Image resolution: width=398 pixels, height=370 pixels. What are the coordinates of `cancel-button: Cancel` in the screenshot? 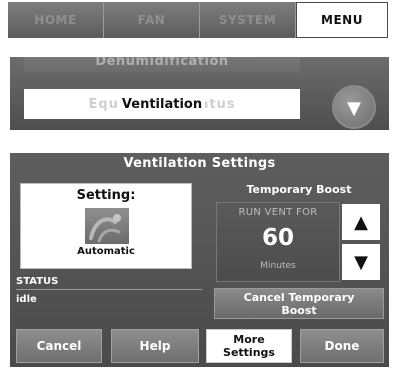 It's located at (59, 346).